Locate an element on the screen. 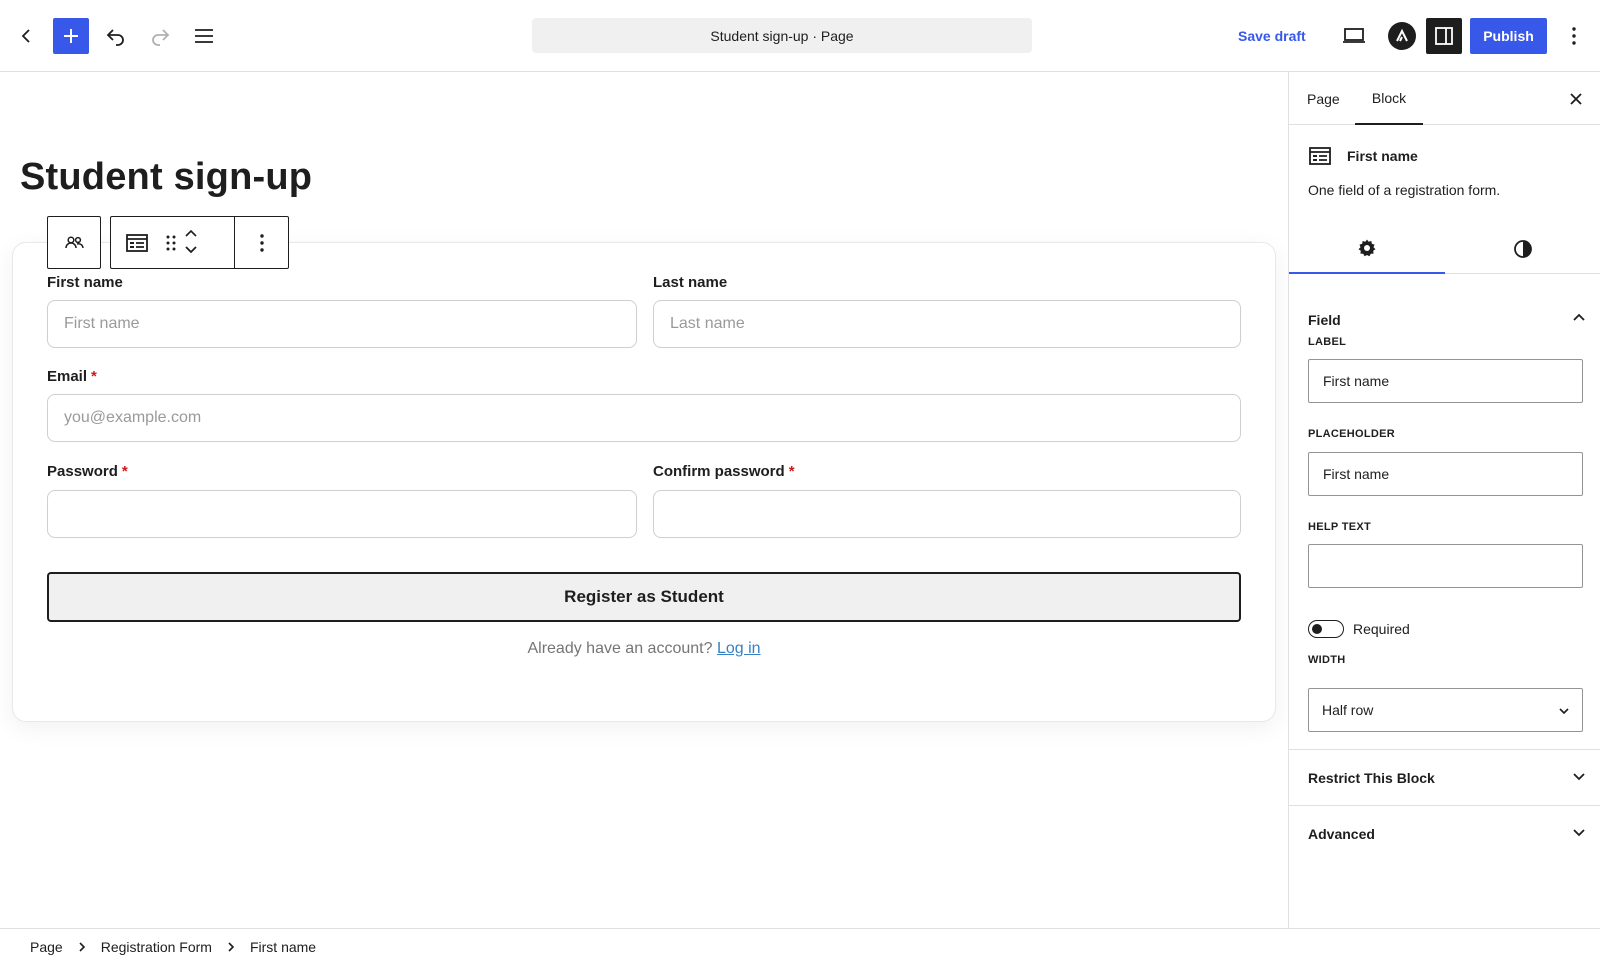  label-input: First name is located at coordinates (1445, 381).